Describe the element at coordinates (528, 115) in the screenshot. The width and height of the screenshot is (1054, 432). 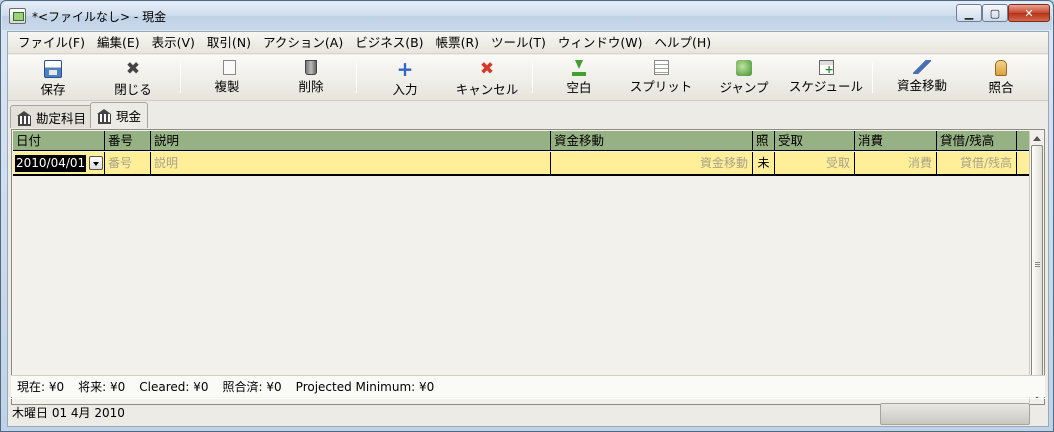
I see `account-tabs: 勘定科目 現金` at that location.